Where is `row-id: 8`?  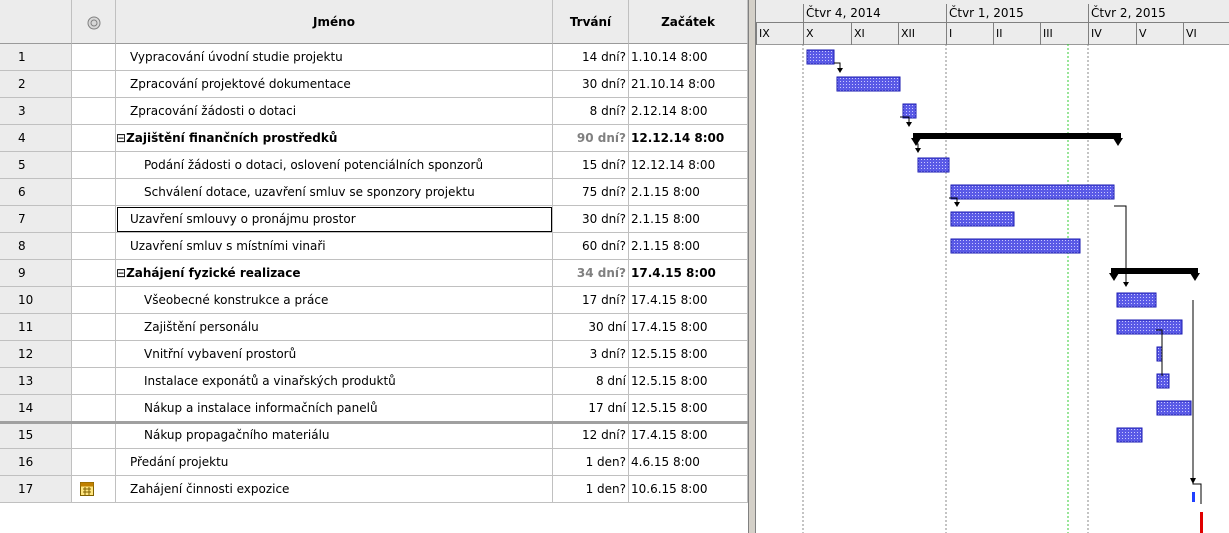
row-id: 8 is located at coordinates (36, 246).